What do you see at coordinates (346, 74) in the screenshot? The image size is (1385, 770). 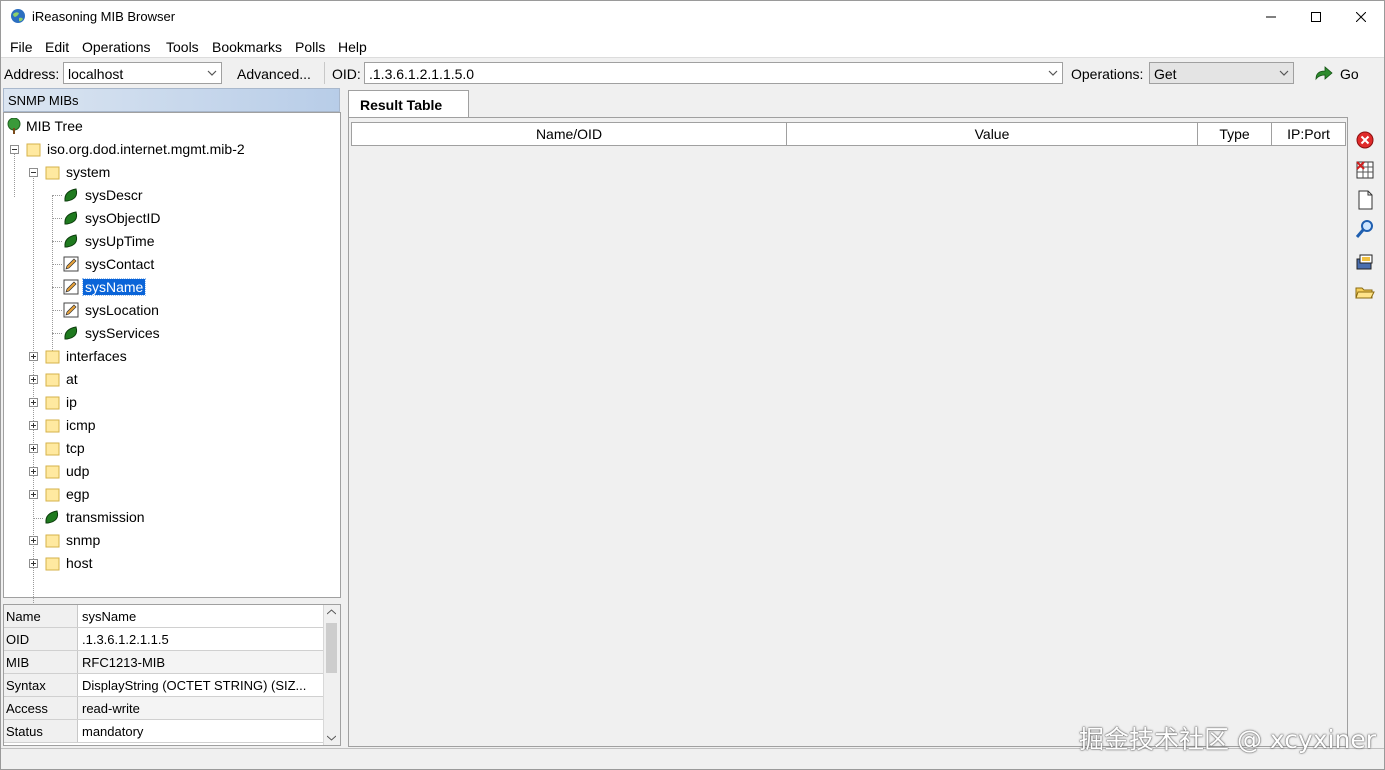 I see `oid-label: OID:` at bounding box center [346, 74].